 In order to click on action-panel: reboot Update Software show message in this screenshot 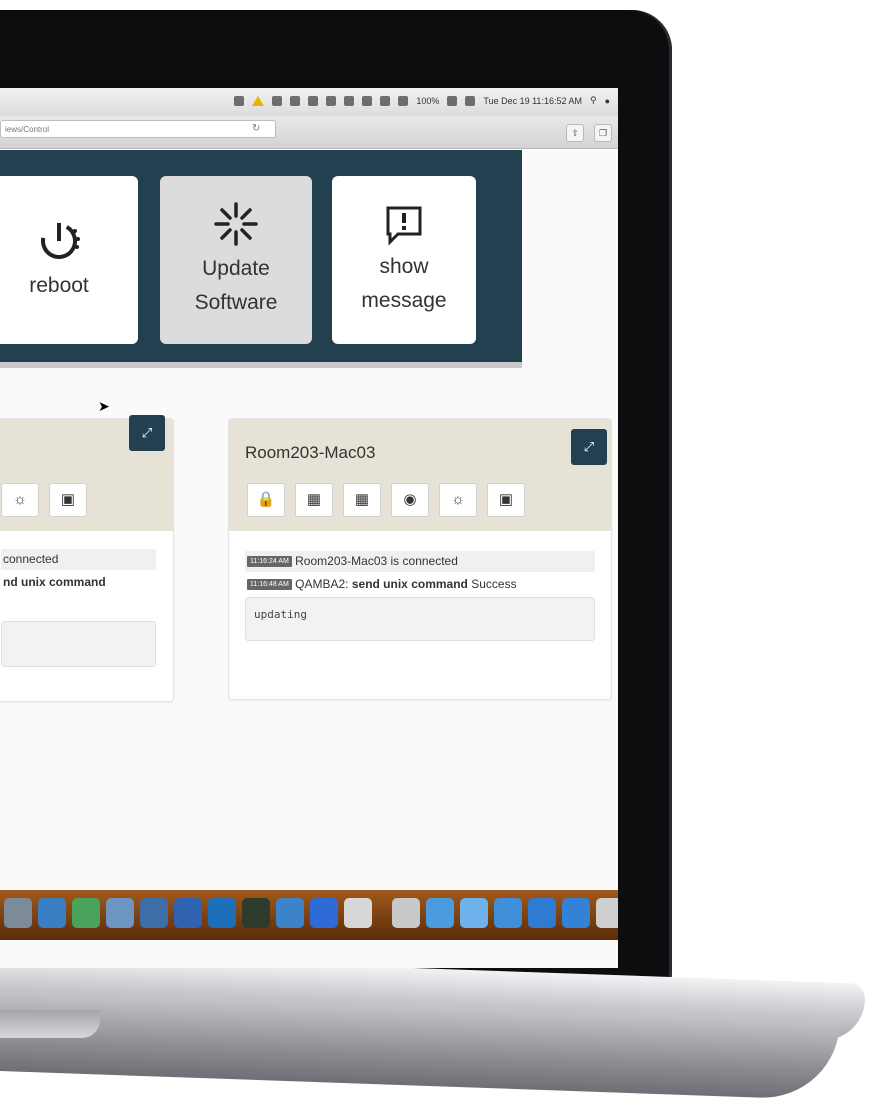, I will do `click(261, 259)`.